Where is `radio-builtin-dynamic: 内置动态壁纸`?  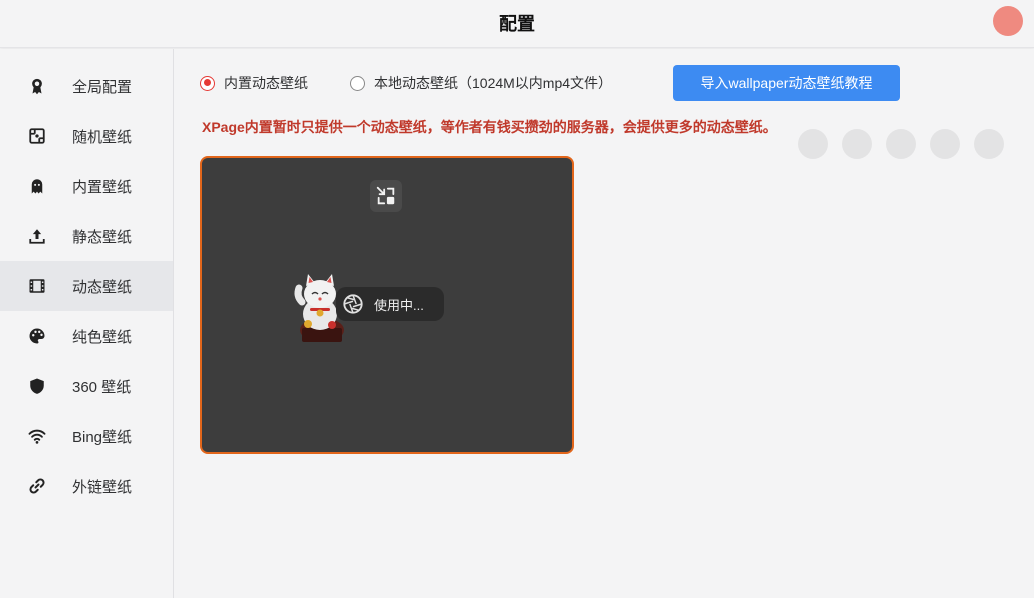
radio-builtin-dynamic: 内置动态壁纸 is located at coordinates (254, 83).